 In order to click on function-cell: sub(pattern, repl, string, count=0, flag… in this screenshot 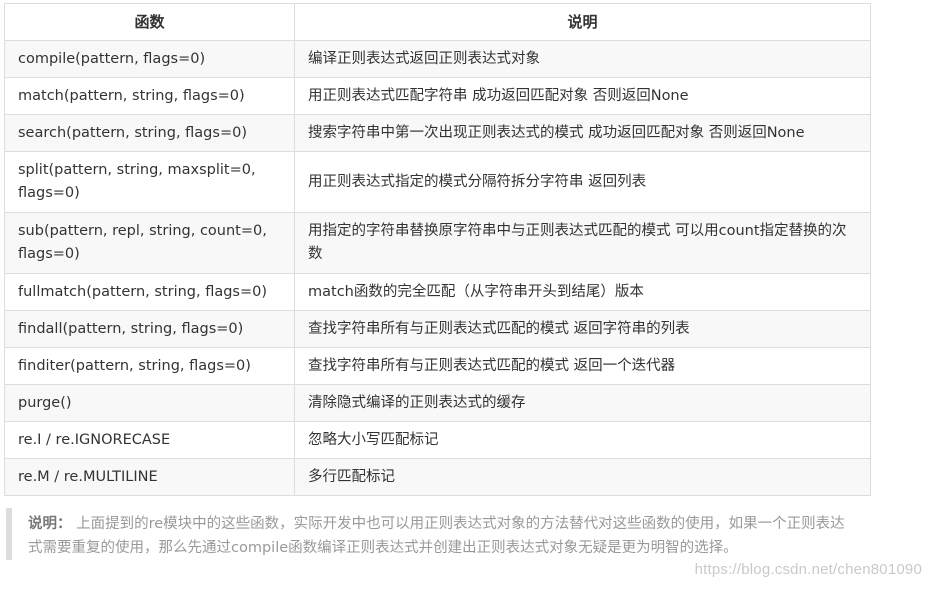, I will do `click(149, 243)`.